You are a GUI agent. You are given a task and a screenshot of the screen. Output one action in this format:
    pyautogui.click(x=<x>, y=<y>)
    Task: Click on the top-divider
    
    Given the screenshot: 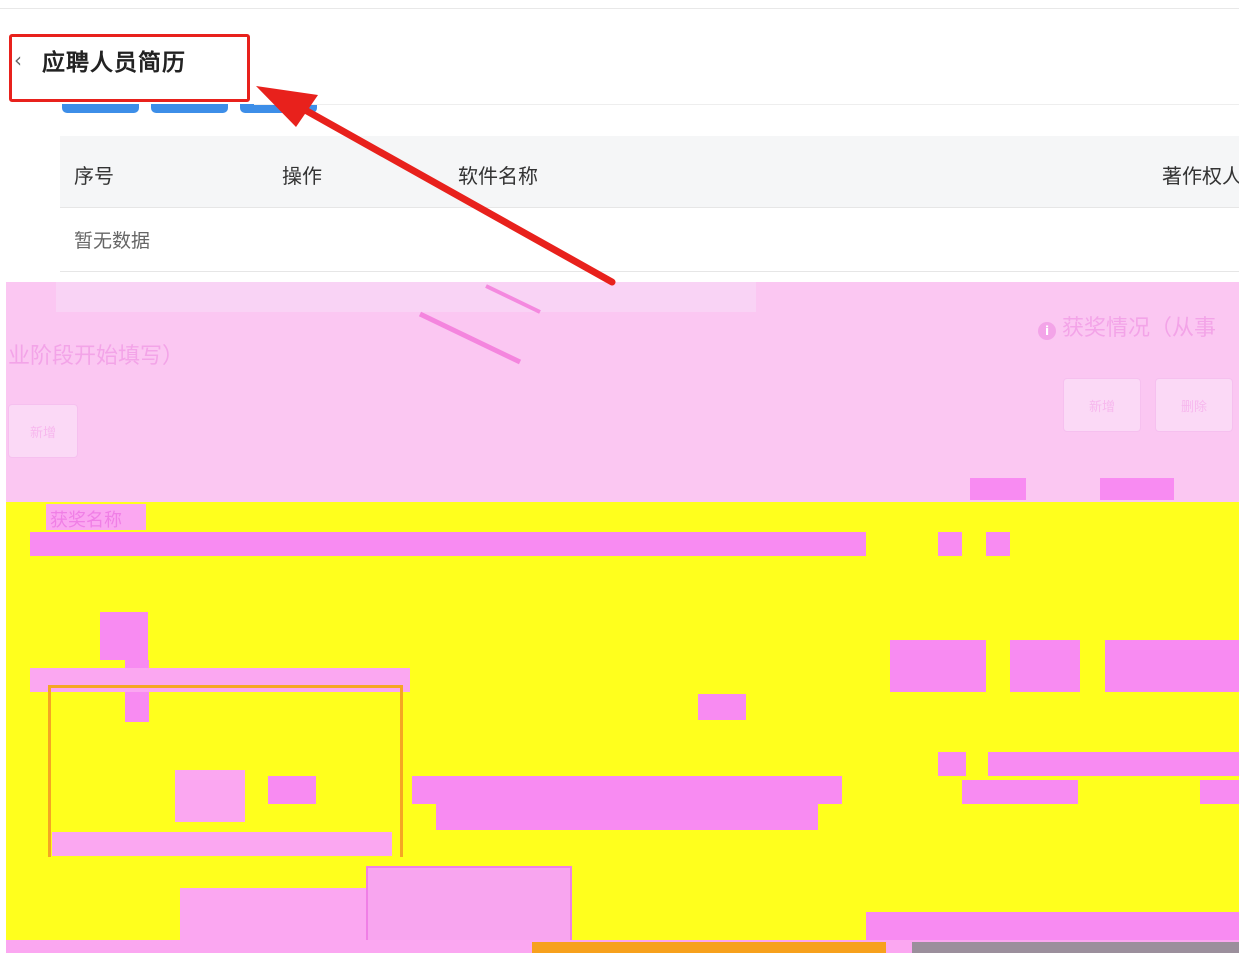 What is the action you would take?
    pyautogui.click(x=619, y=8)
    